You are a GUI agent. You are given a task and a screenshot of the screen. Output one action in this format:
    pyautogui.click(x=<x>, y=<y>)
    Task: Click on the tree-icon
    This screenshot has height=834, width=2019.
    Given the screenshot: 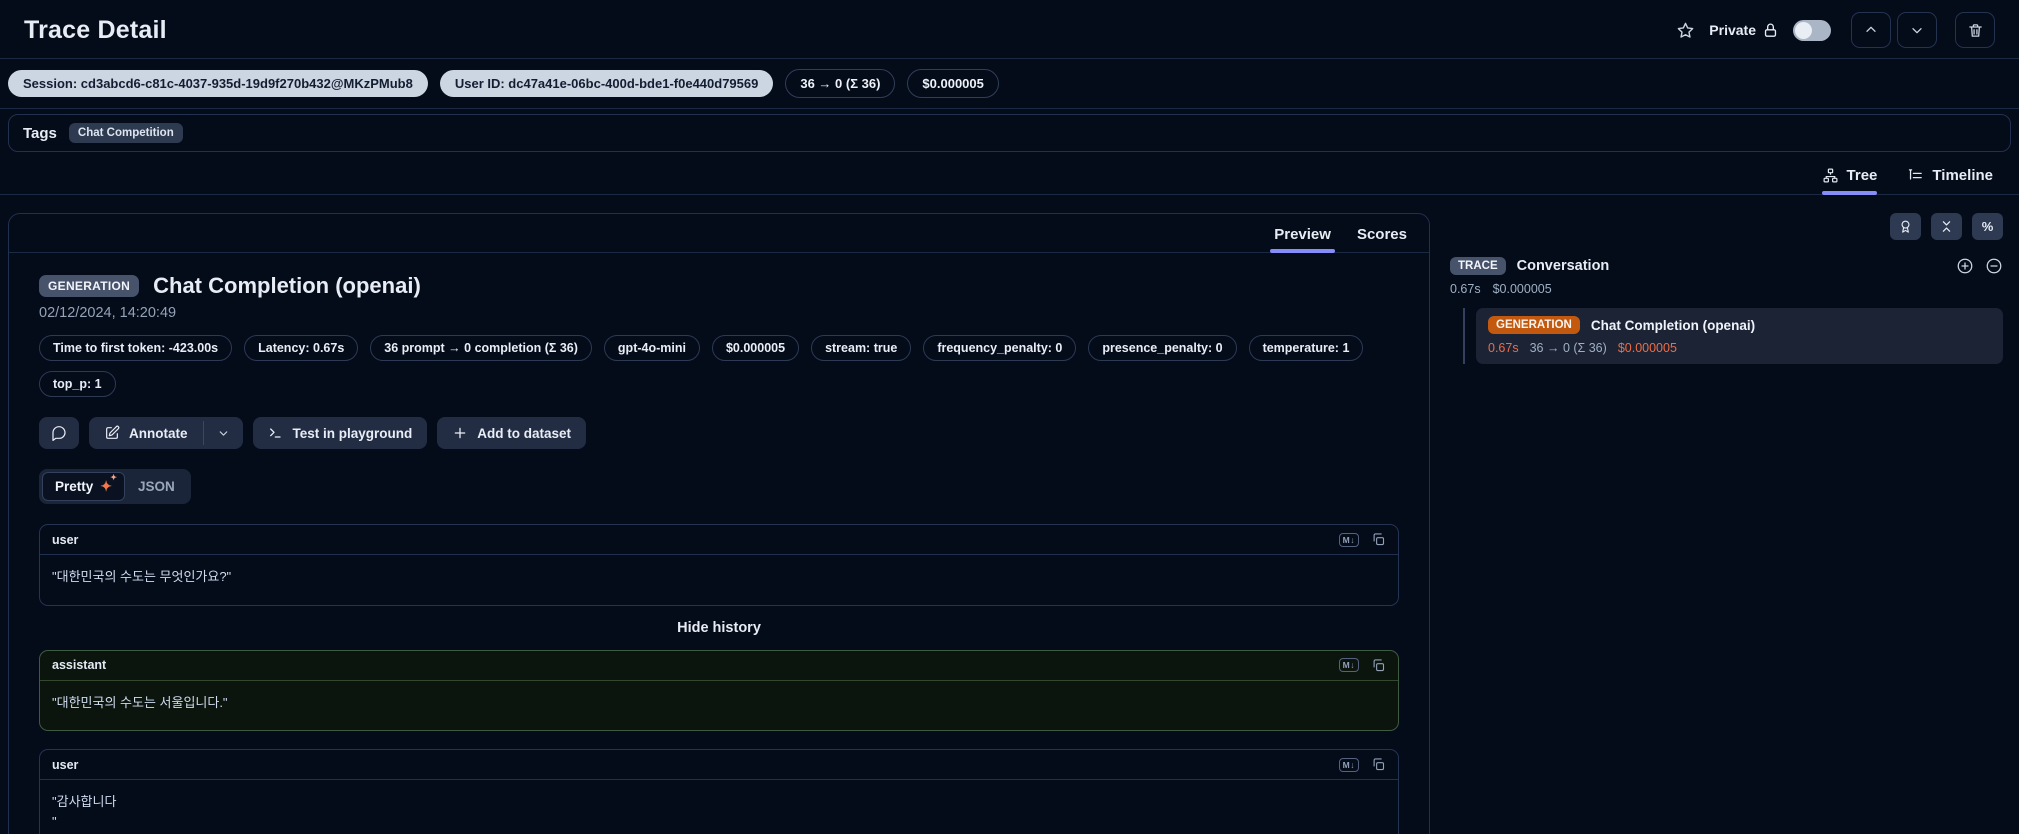 What is the action you would take?
    pyautogui.click(x=1830, y=175)
    